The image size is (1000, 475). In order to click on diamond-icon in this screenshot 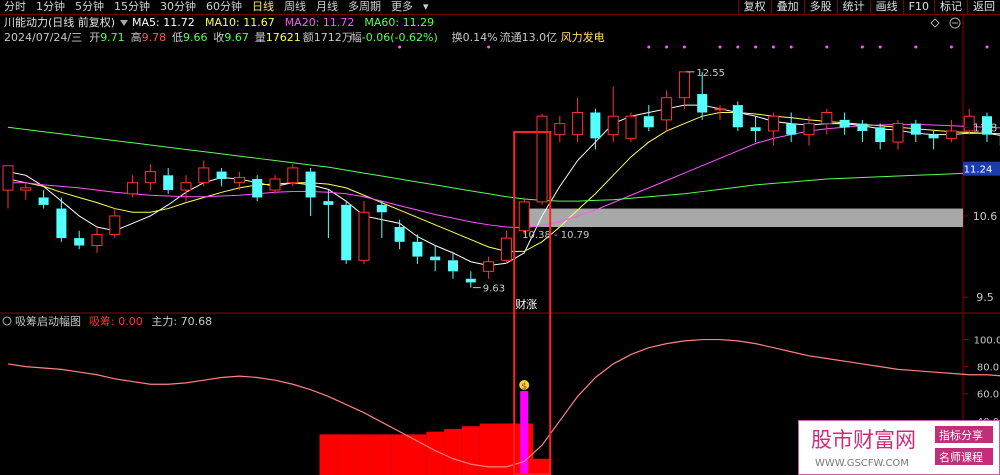, I will do `click(935, 23)`.